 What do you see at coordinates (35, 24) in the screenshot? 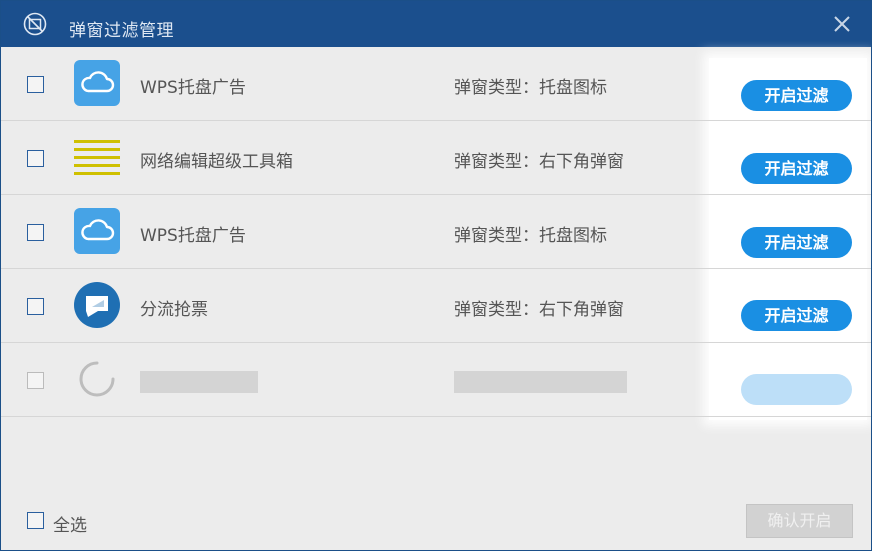
I see `block-popup-icon` at bounding box center [35, 24].